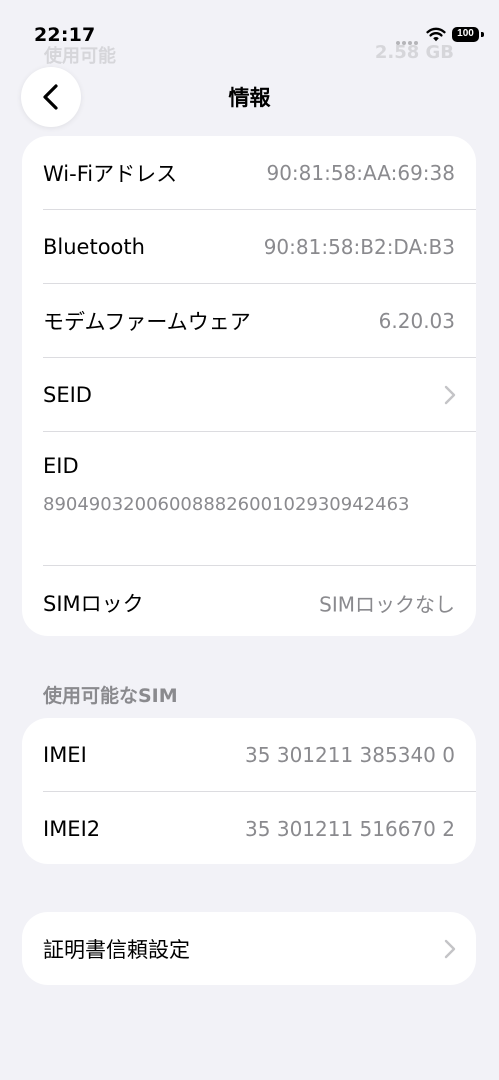 The width and height of the screenshot is (499, 1080). Describe the element at coordinates (465, 33) in the screenshot. I see `battery-level: 100` at that location.